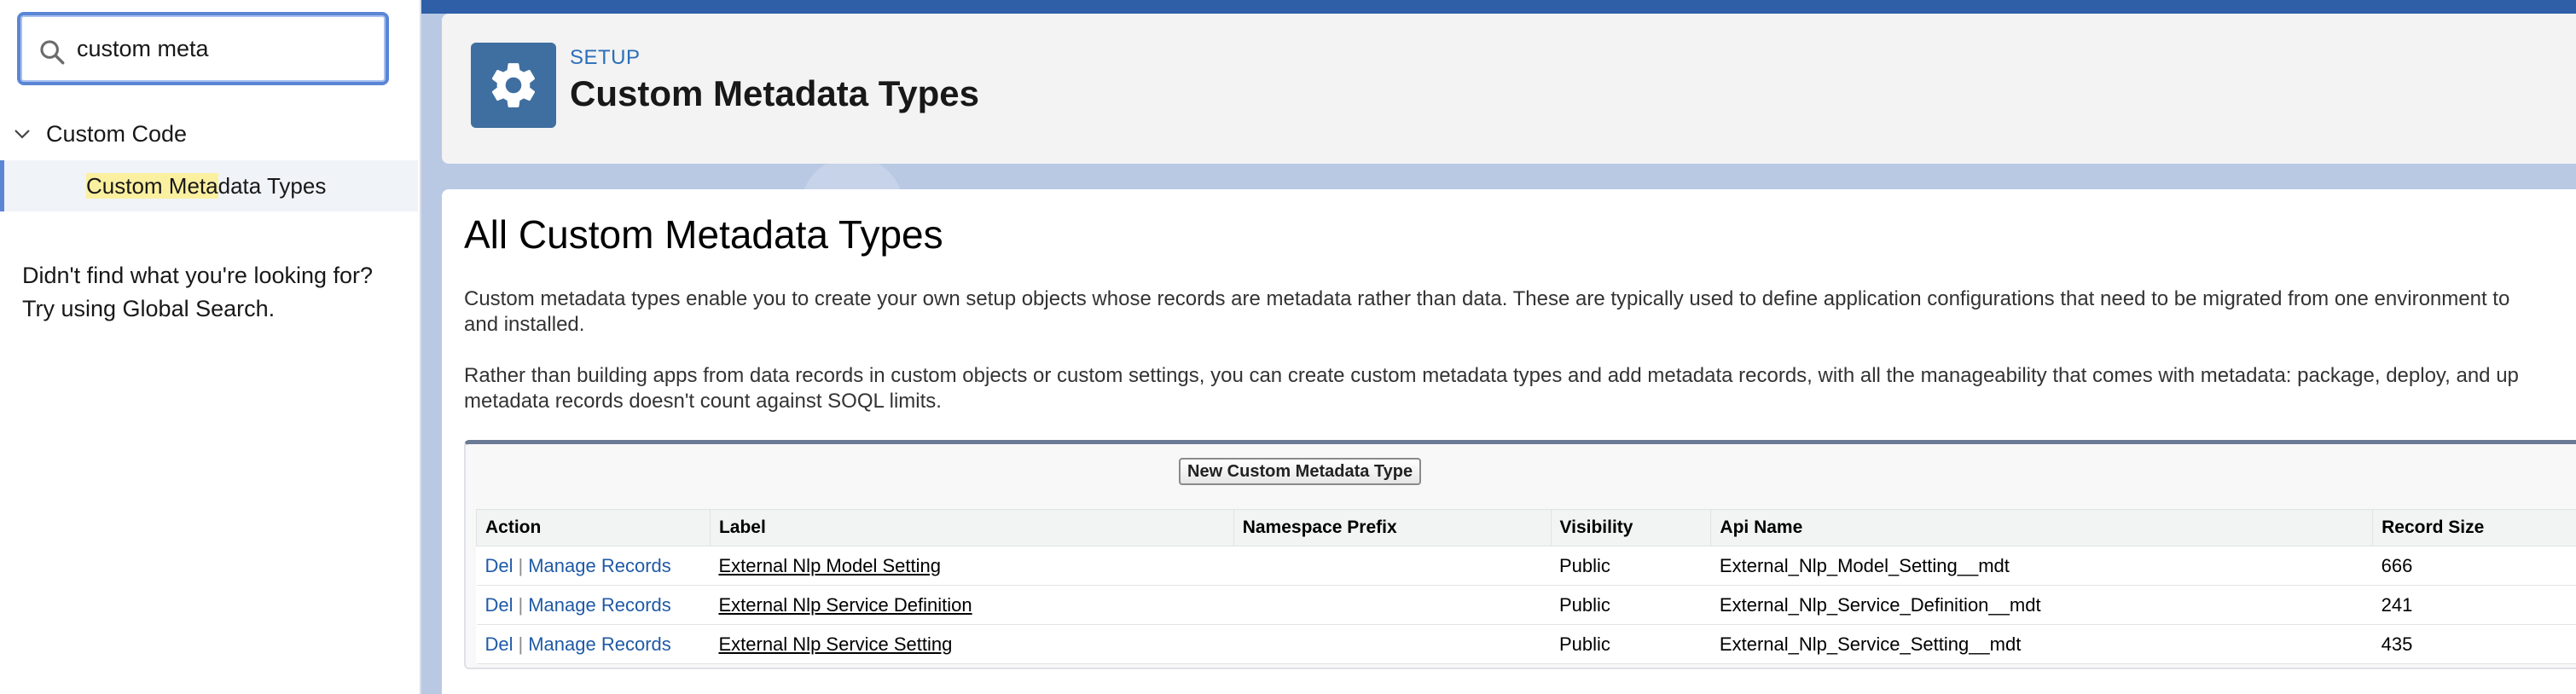  I want to click on quick-find-input, so click(222, 48).